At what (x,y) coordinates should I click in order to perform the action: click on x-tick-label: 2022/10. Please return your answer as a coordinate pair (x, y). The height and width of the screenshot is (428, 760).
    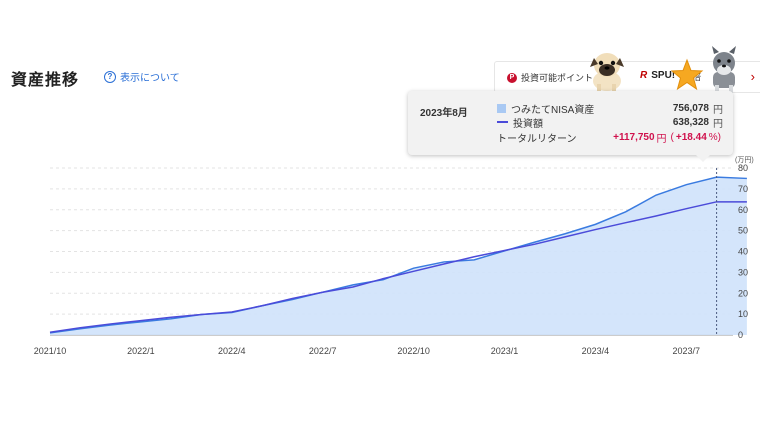
    Looking at the image, I should click on (413, 351).